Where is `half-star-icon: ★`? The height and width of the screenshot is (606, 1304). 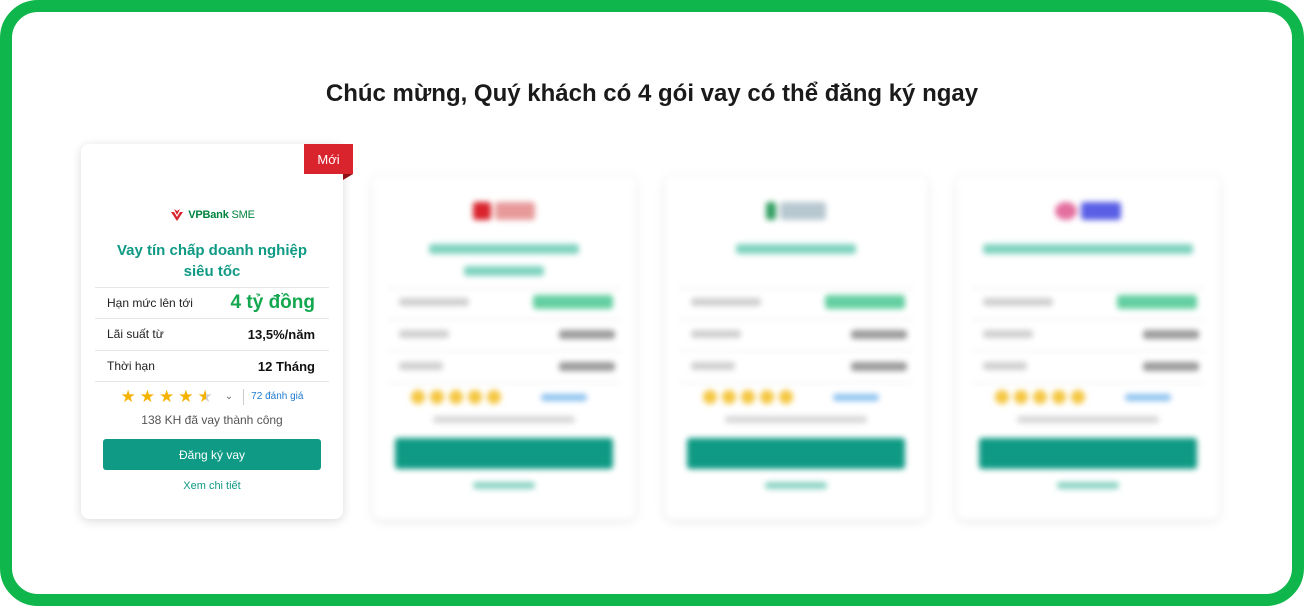 half-star-icon: ★ is located at coordinates (205, 396).